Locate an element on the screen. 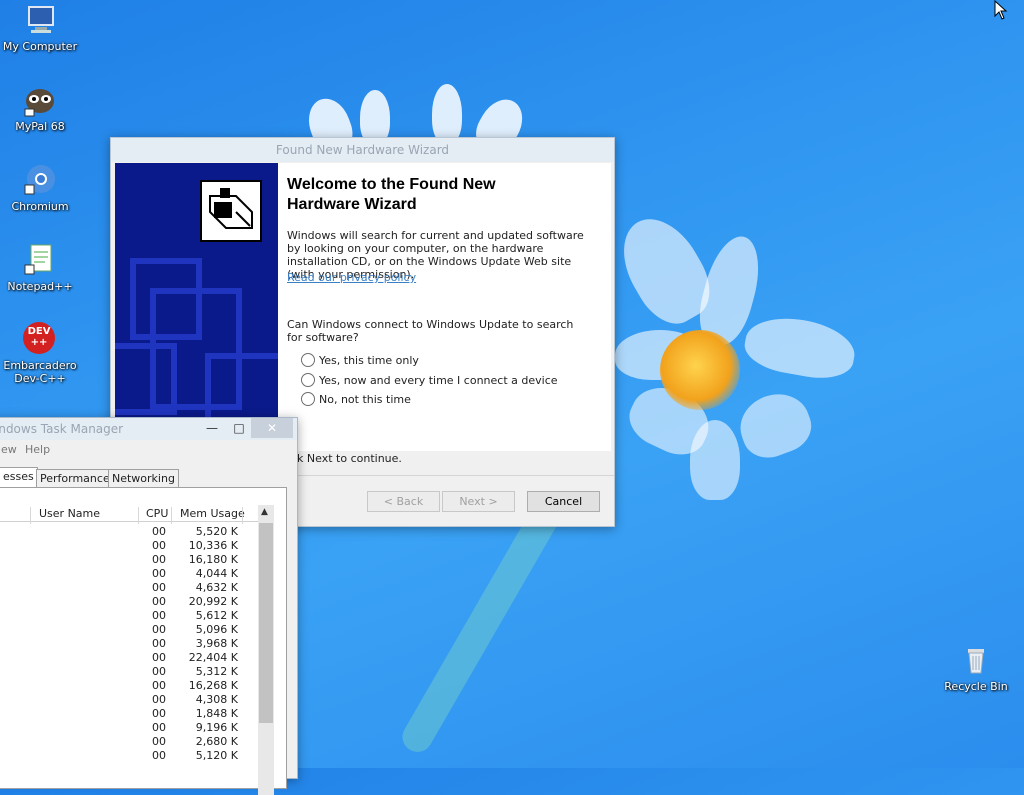 The image size is (1024, 795). task-manager-title: indows Task Manager is located at coordinates (62, 429).